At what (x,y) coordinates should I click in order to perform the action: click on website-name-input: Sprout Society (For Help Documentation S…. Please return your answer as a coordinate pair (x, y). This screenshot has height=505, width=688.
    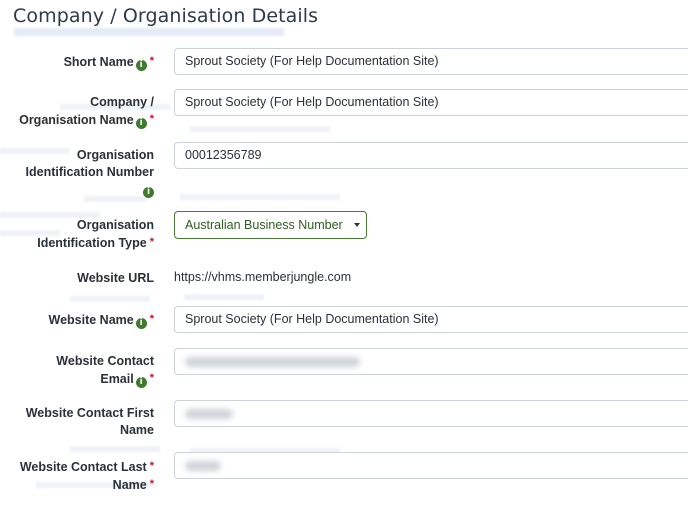
    Looking at the image, I should click on (431, 319).